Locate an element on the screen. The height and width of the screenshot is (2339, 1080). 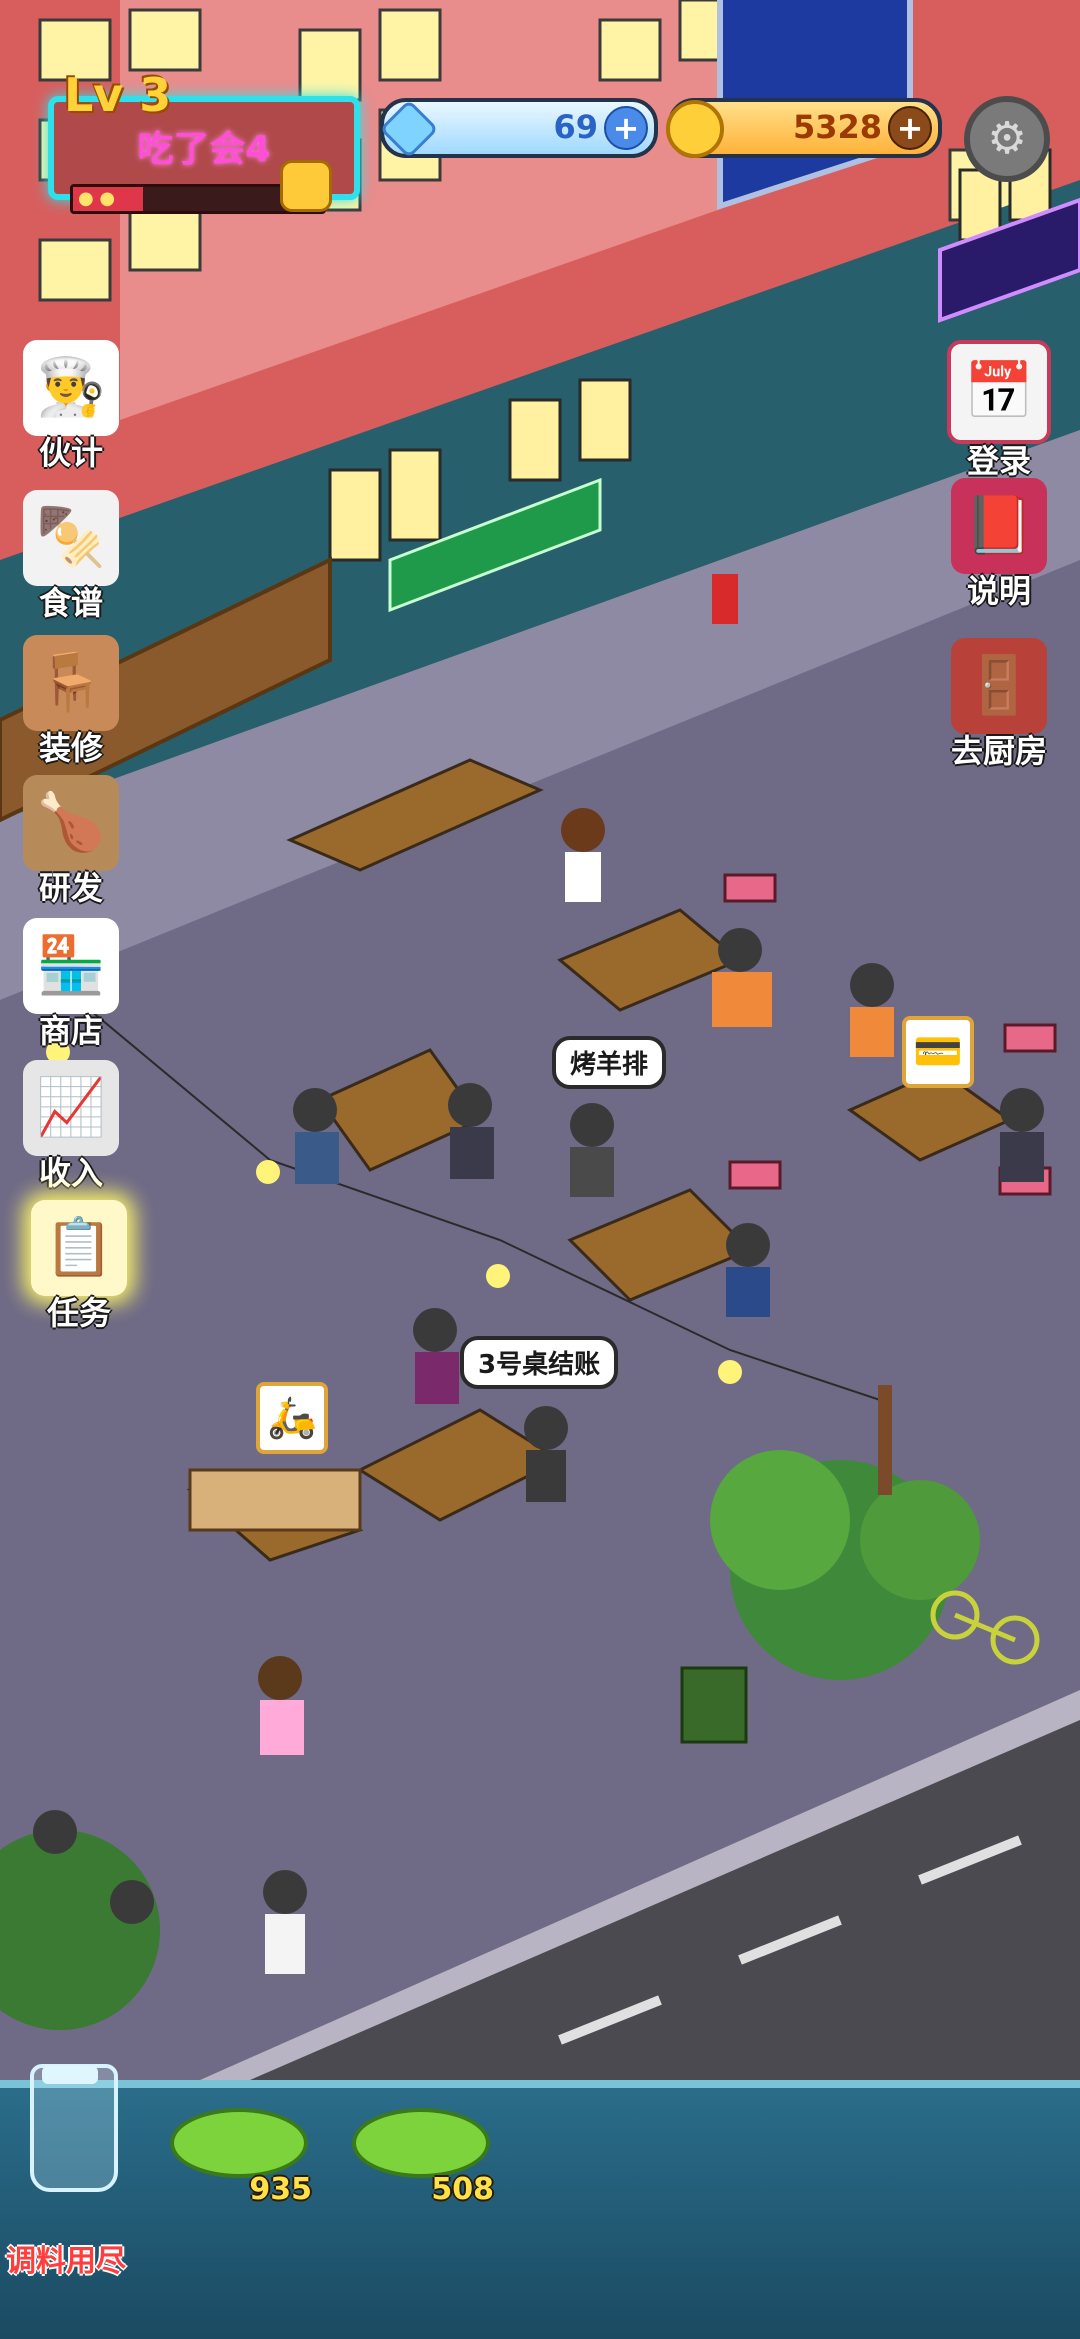
gear-icon: ⚙ is located at coordinates (1007, 138).